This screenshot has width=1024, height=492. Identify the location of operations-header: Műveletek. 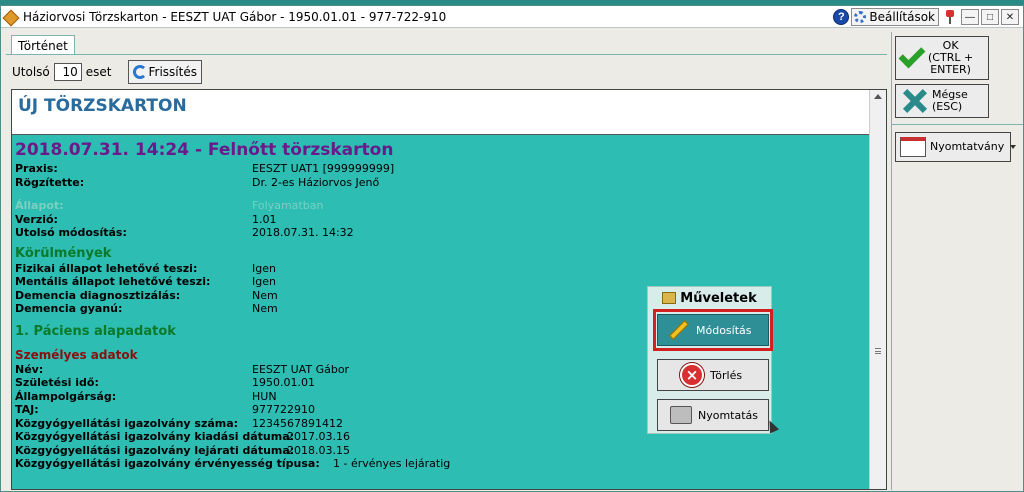
(709, 298).